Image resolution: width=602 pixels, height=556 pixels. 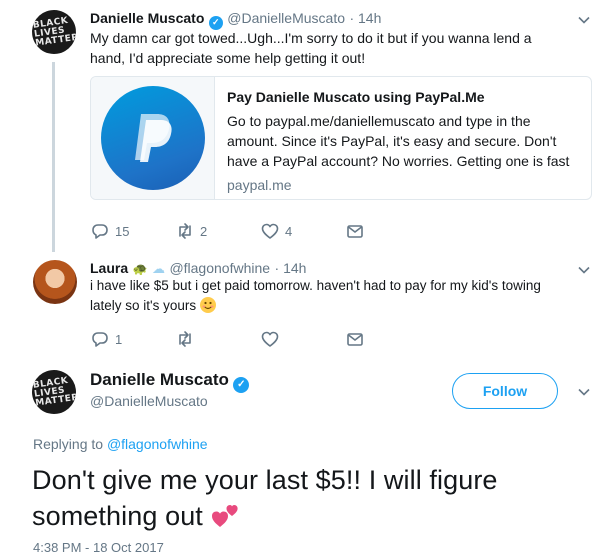 I want to click on retweet-count: 2, so click(x=204, y=231).